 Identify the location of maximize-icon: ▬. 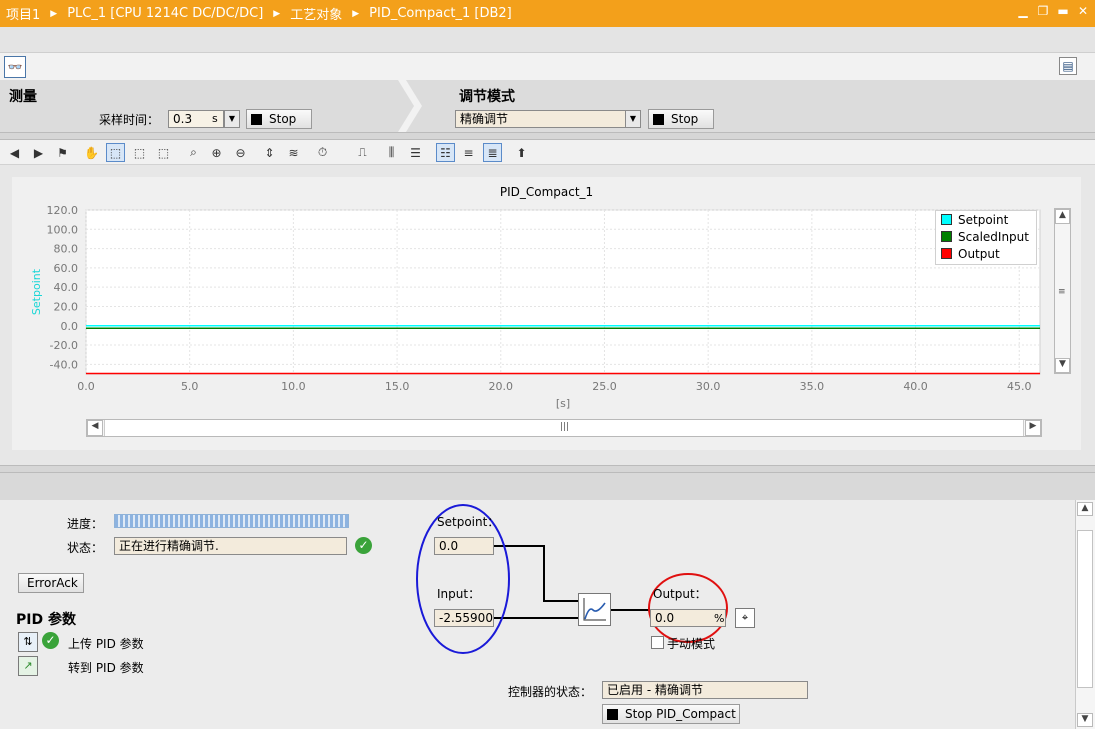
(1063, 11).